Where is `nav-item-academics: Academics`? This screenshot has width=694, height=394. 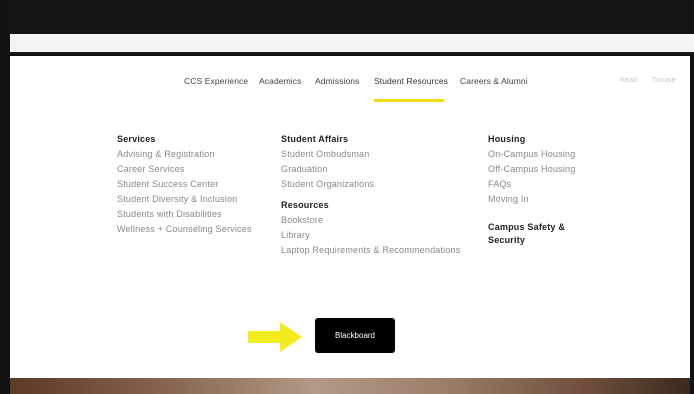
nav-item-academics: Academics is located at coordinates (280, 81).